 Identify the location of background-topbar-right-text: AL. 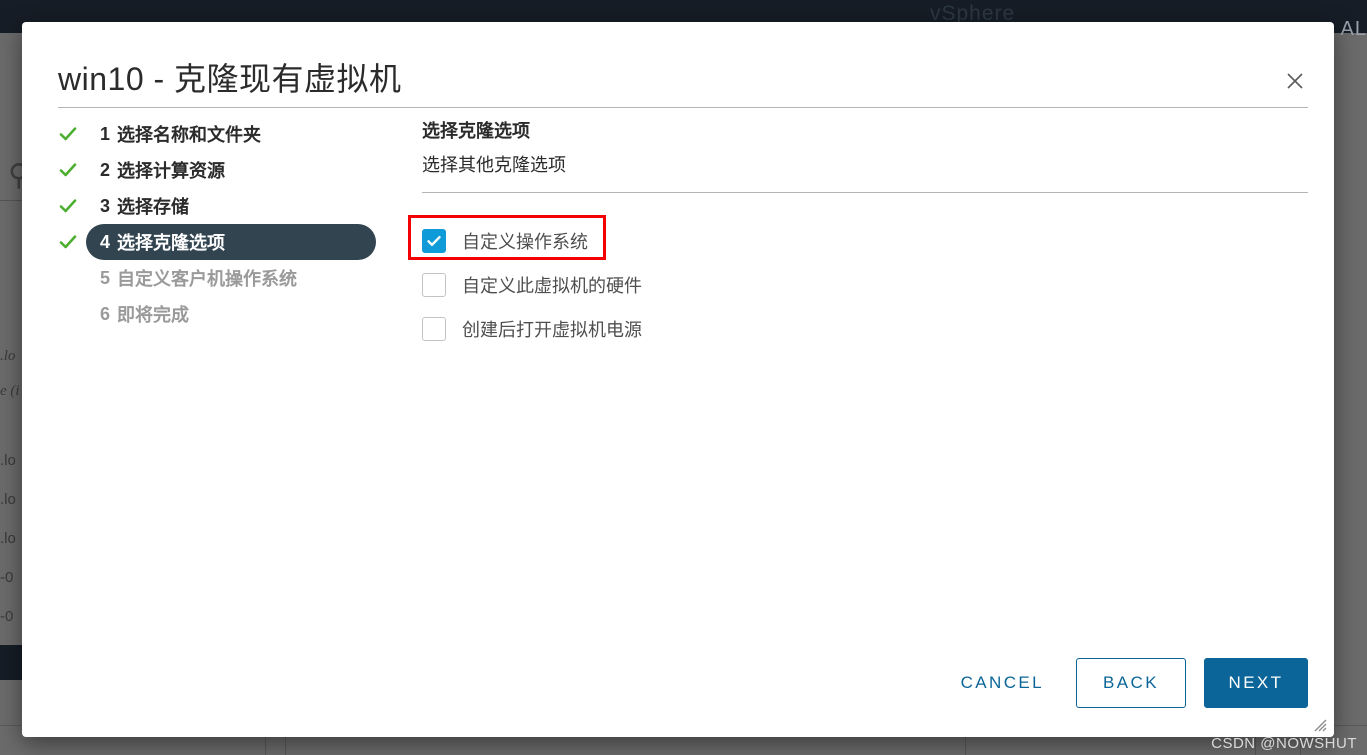
(1353, 29).